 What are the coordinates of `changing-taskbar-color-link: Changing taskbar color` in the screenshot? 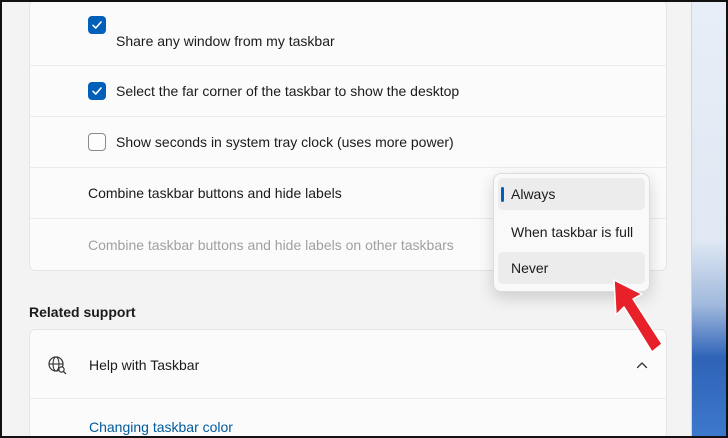 It's located at (161, 427).